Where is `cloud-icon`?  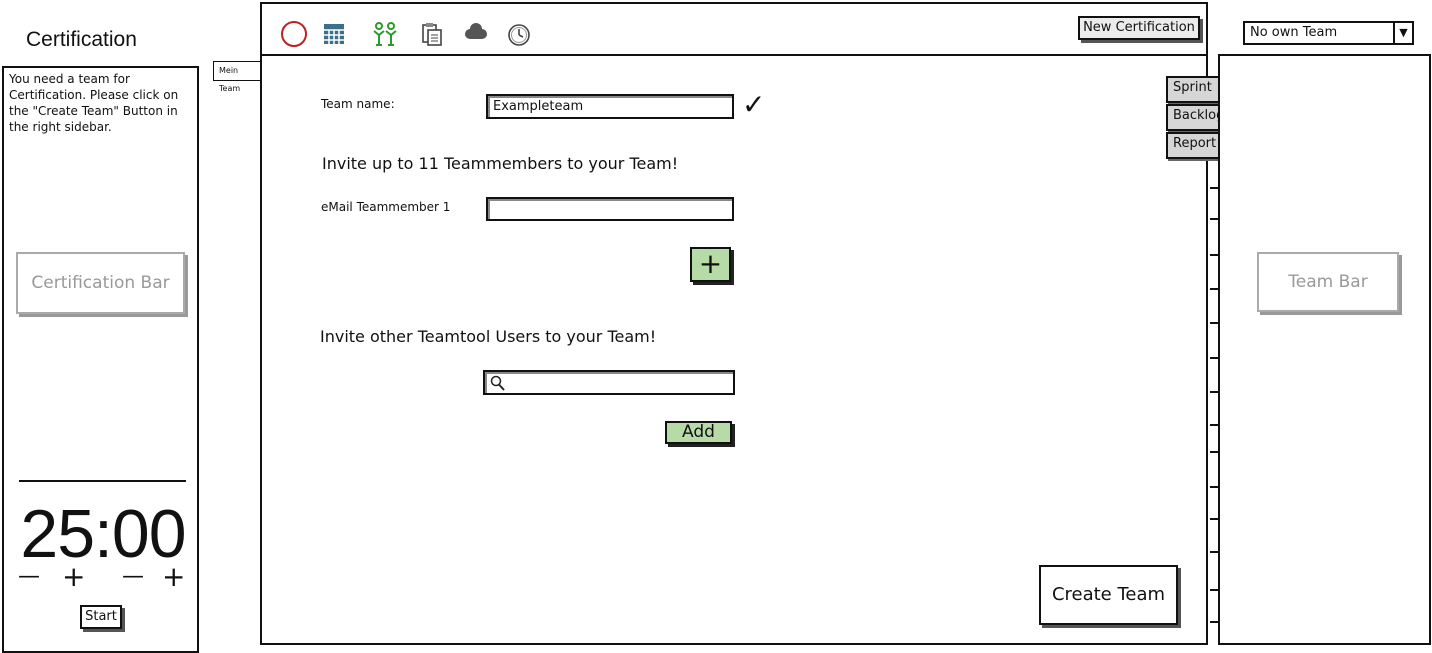
cloud-icon is located at coordinates (476, 35).